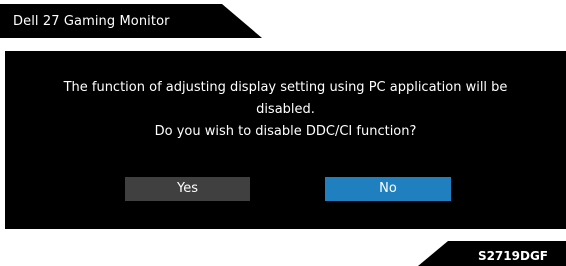  What do you see at coordinates (512, 256) in the screenshot?
I see `model-number: S2719DGF` at bounding box center [512, 256].